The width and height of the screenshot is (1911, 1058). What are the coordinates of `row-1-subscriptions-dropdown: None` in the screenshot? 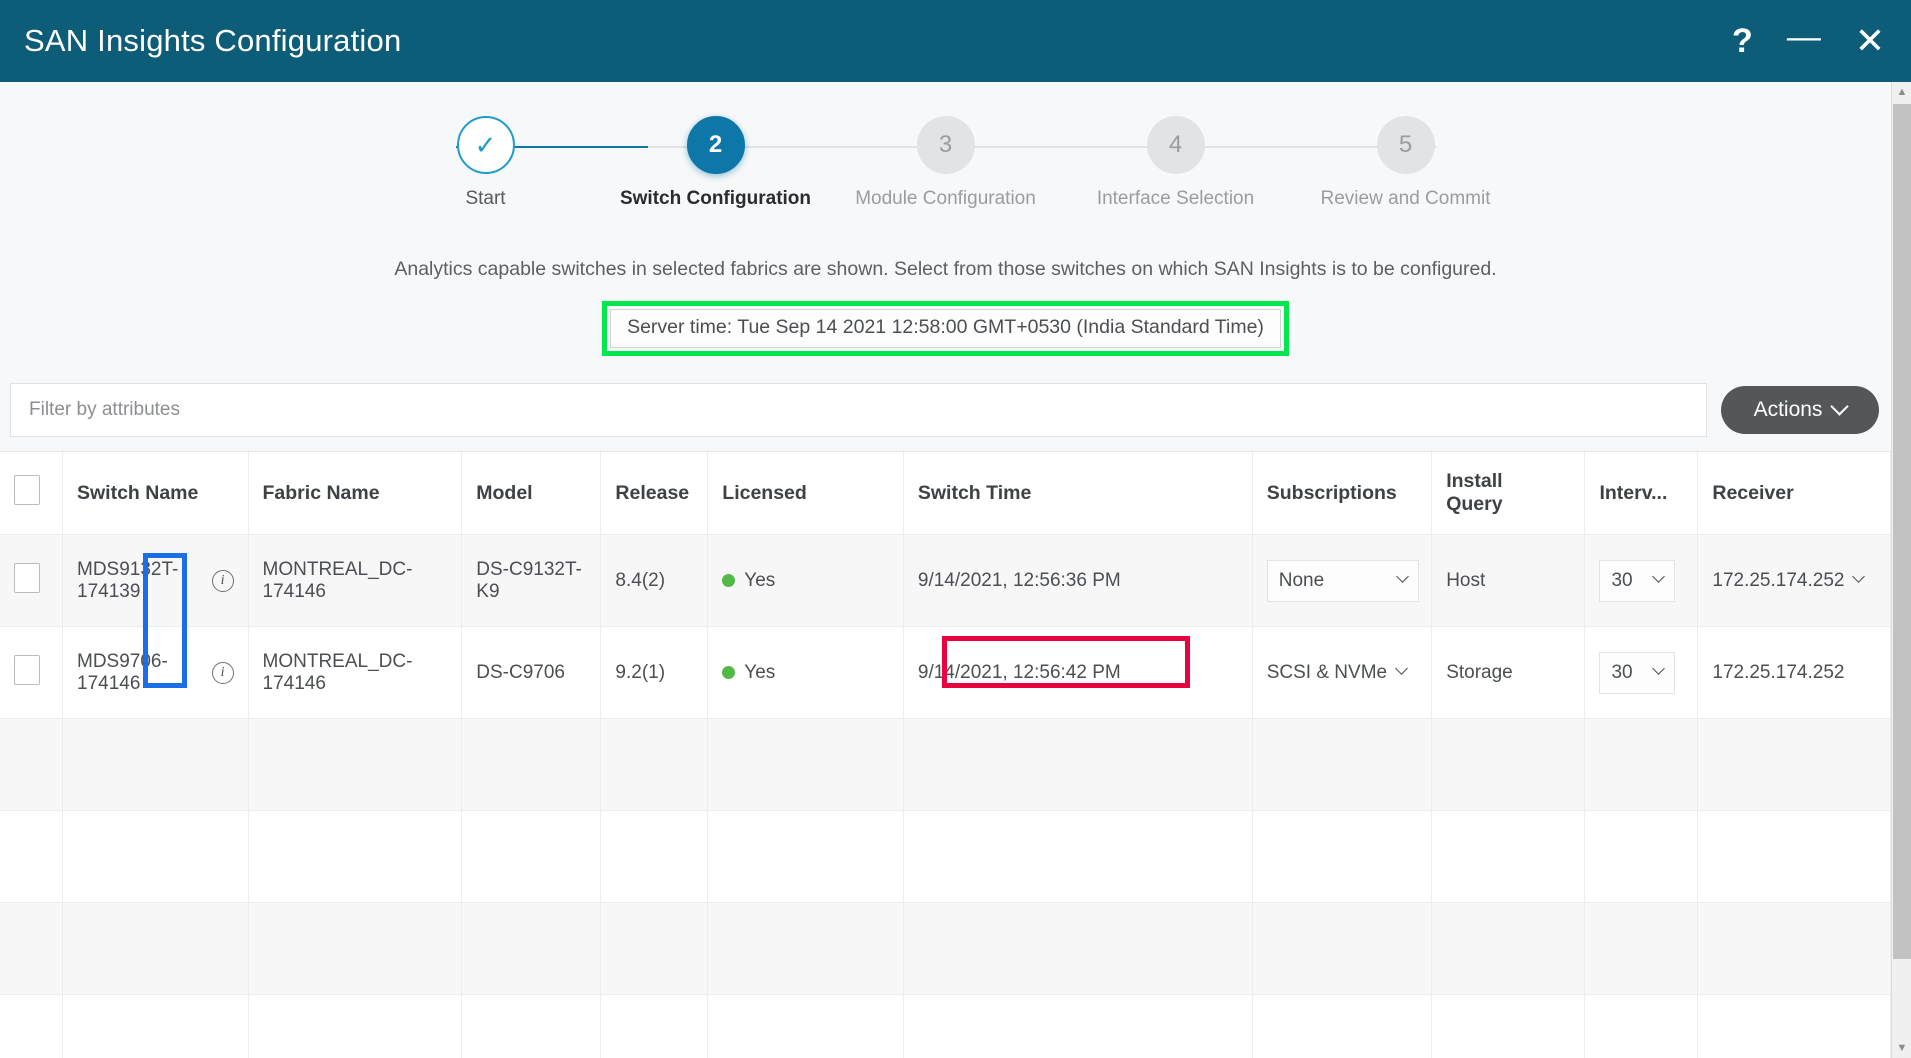 It's located at (1342, 580).